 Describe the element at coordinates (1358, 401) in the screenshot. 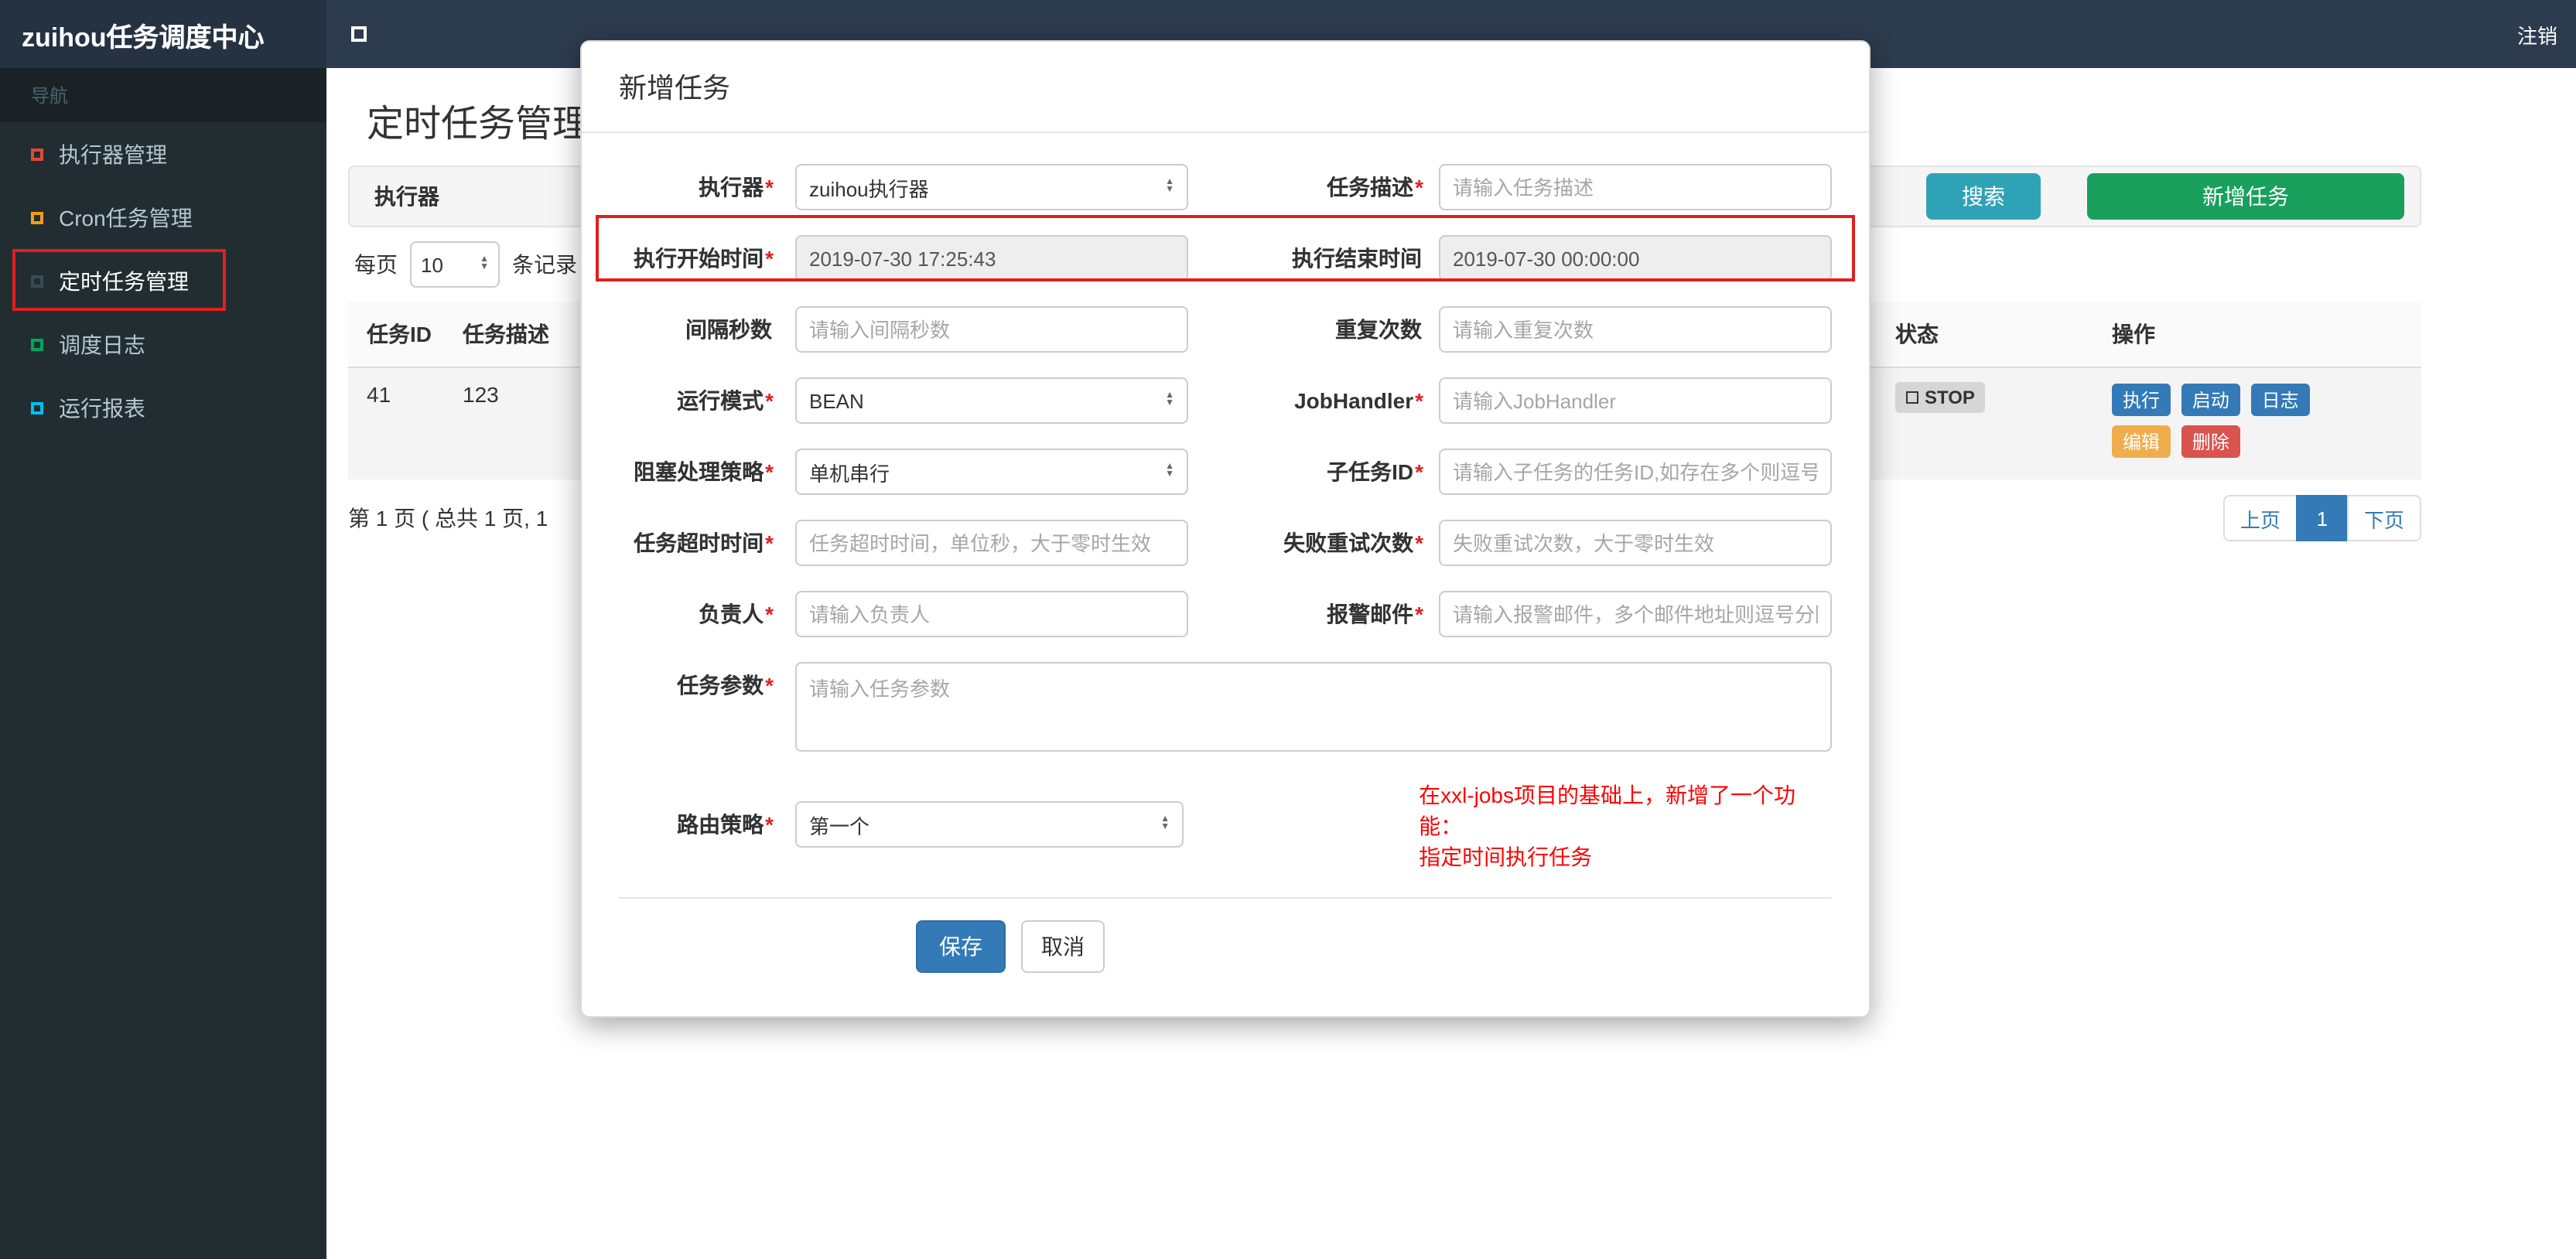

I see `jobhandler-label: JobHandler *` at that location.